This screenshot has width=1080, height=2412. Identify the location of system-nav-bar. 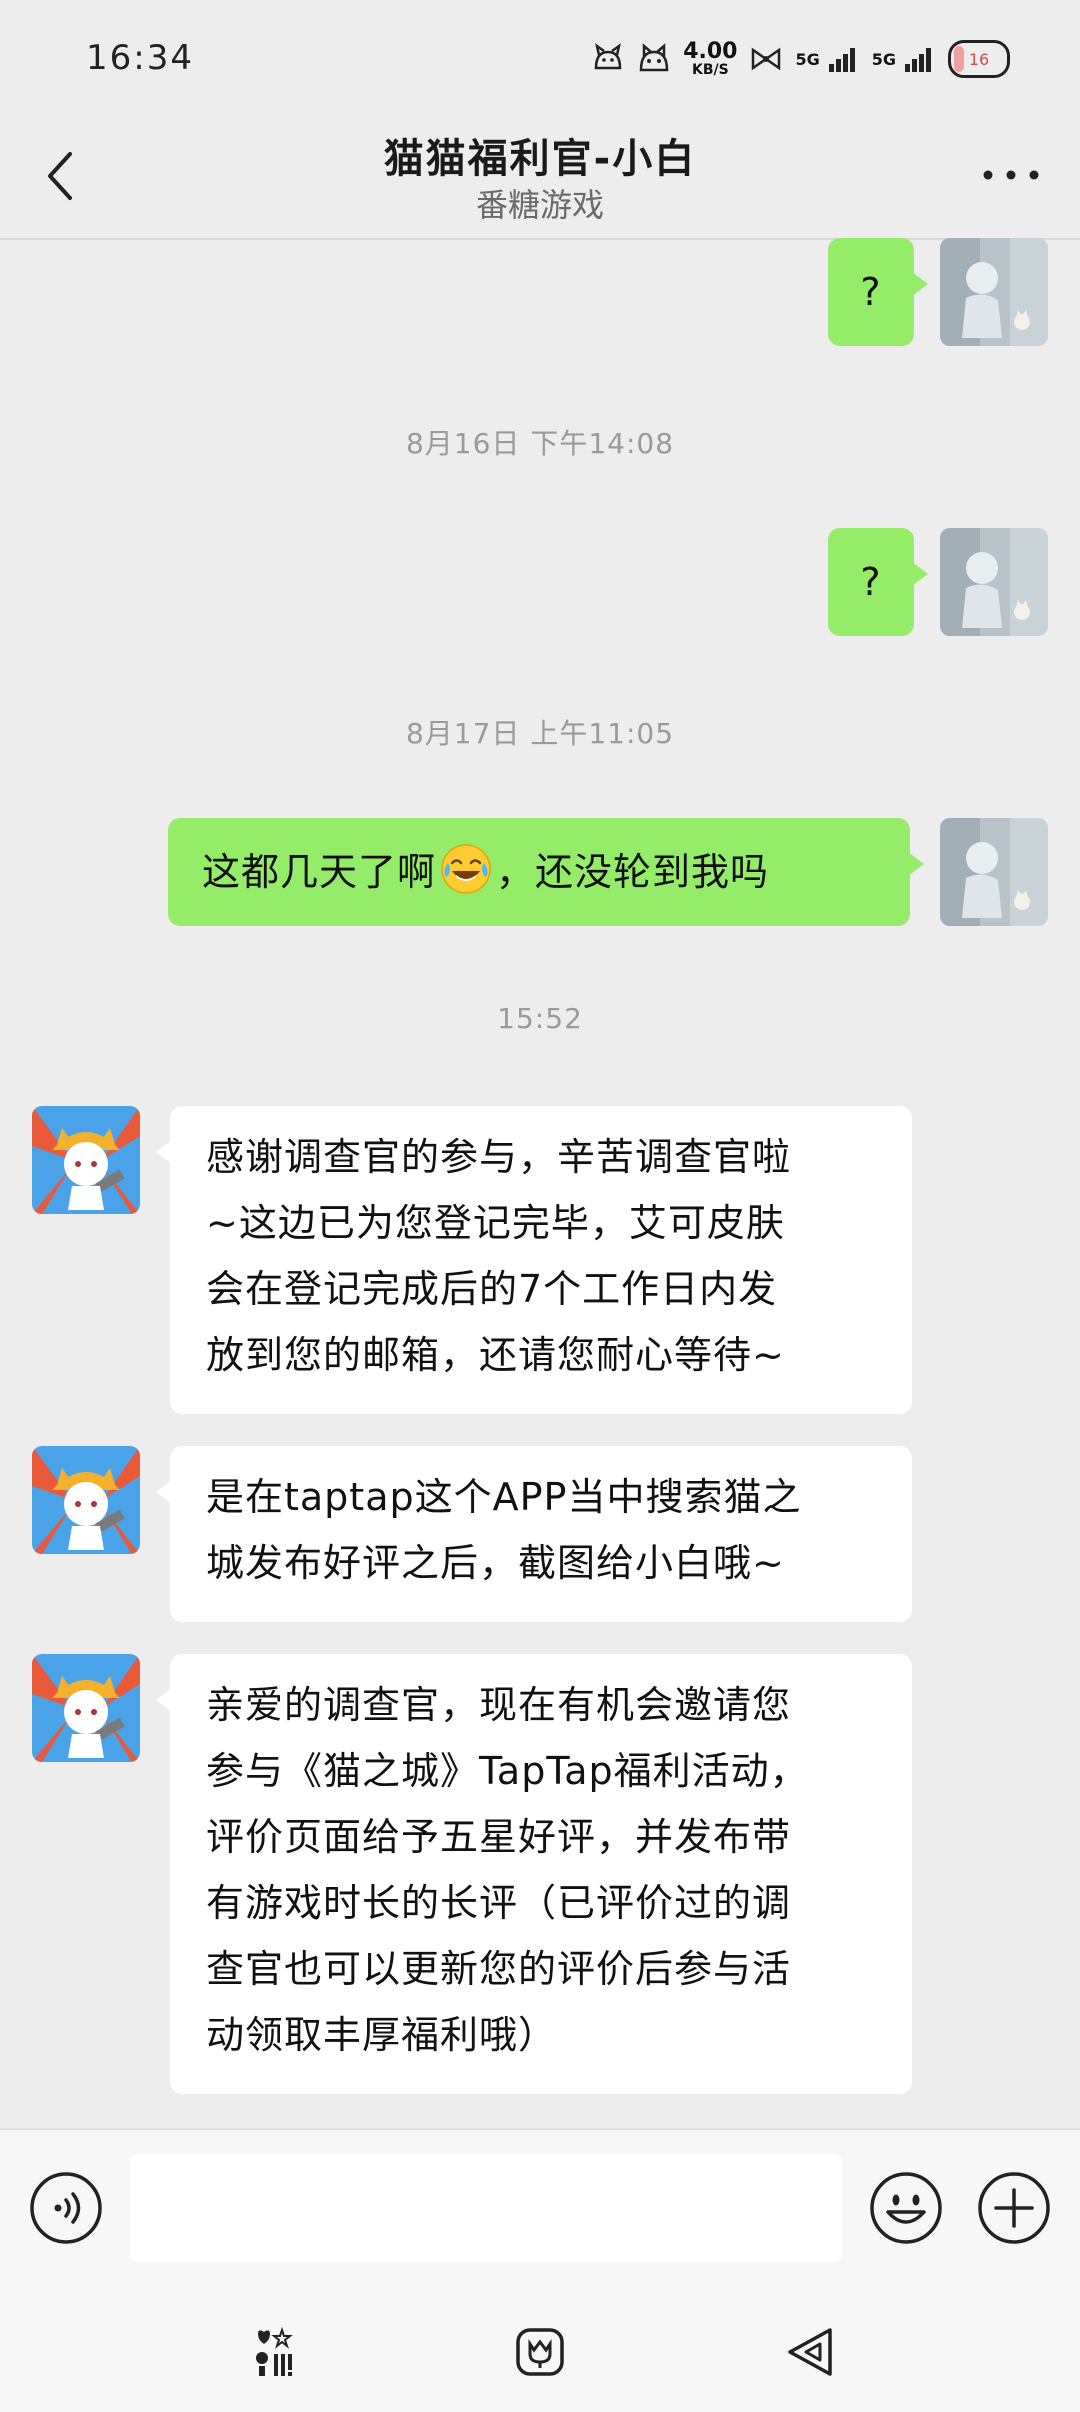
(540, 2350).